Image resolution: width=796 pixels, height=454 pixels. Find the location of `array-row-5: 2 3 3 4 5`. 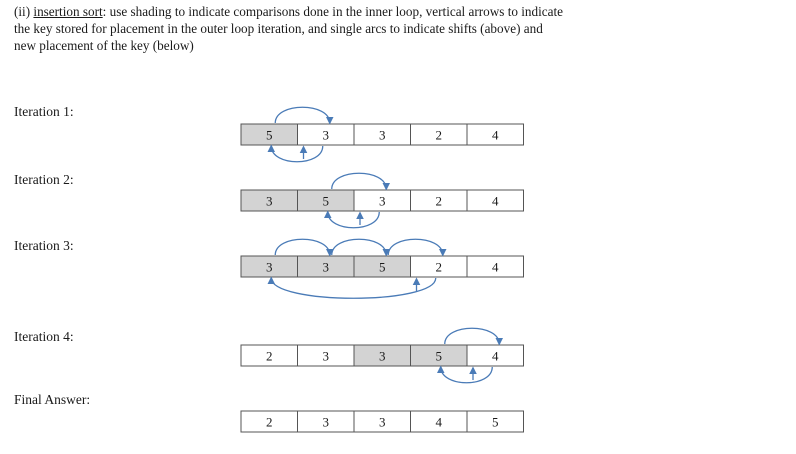

array-row-5: 2 3 3 4 5 is located at coordinates (382, 421).